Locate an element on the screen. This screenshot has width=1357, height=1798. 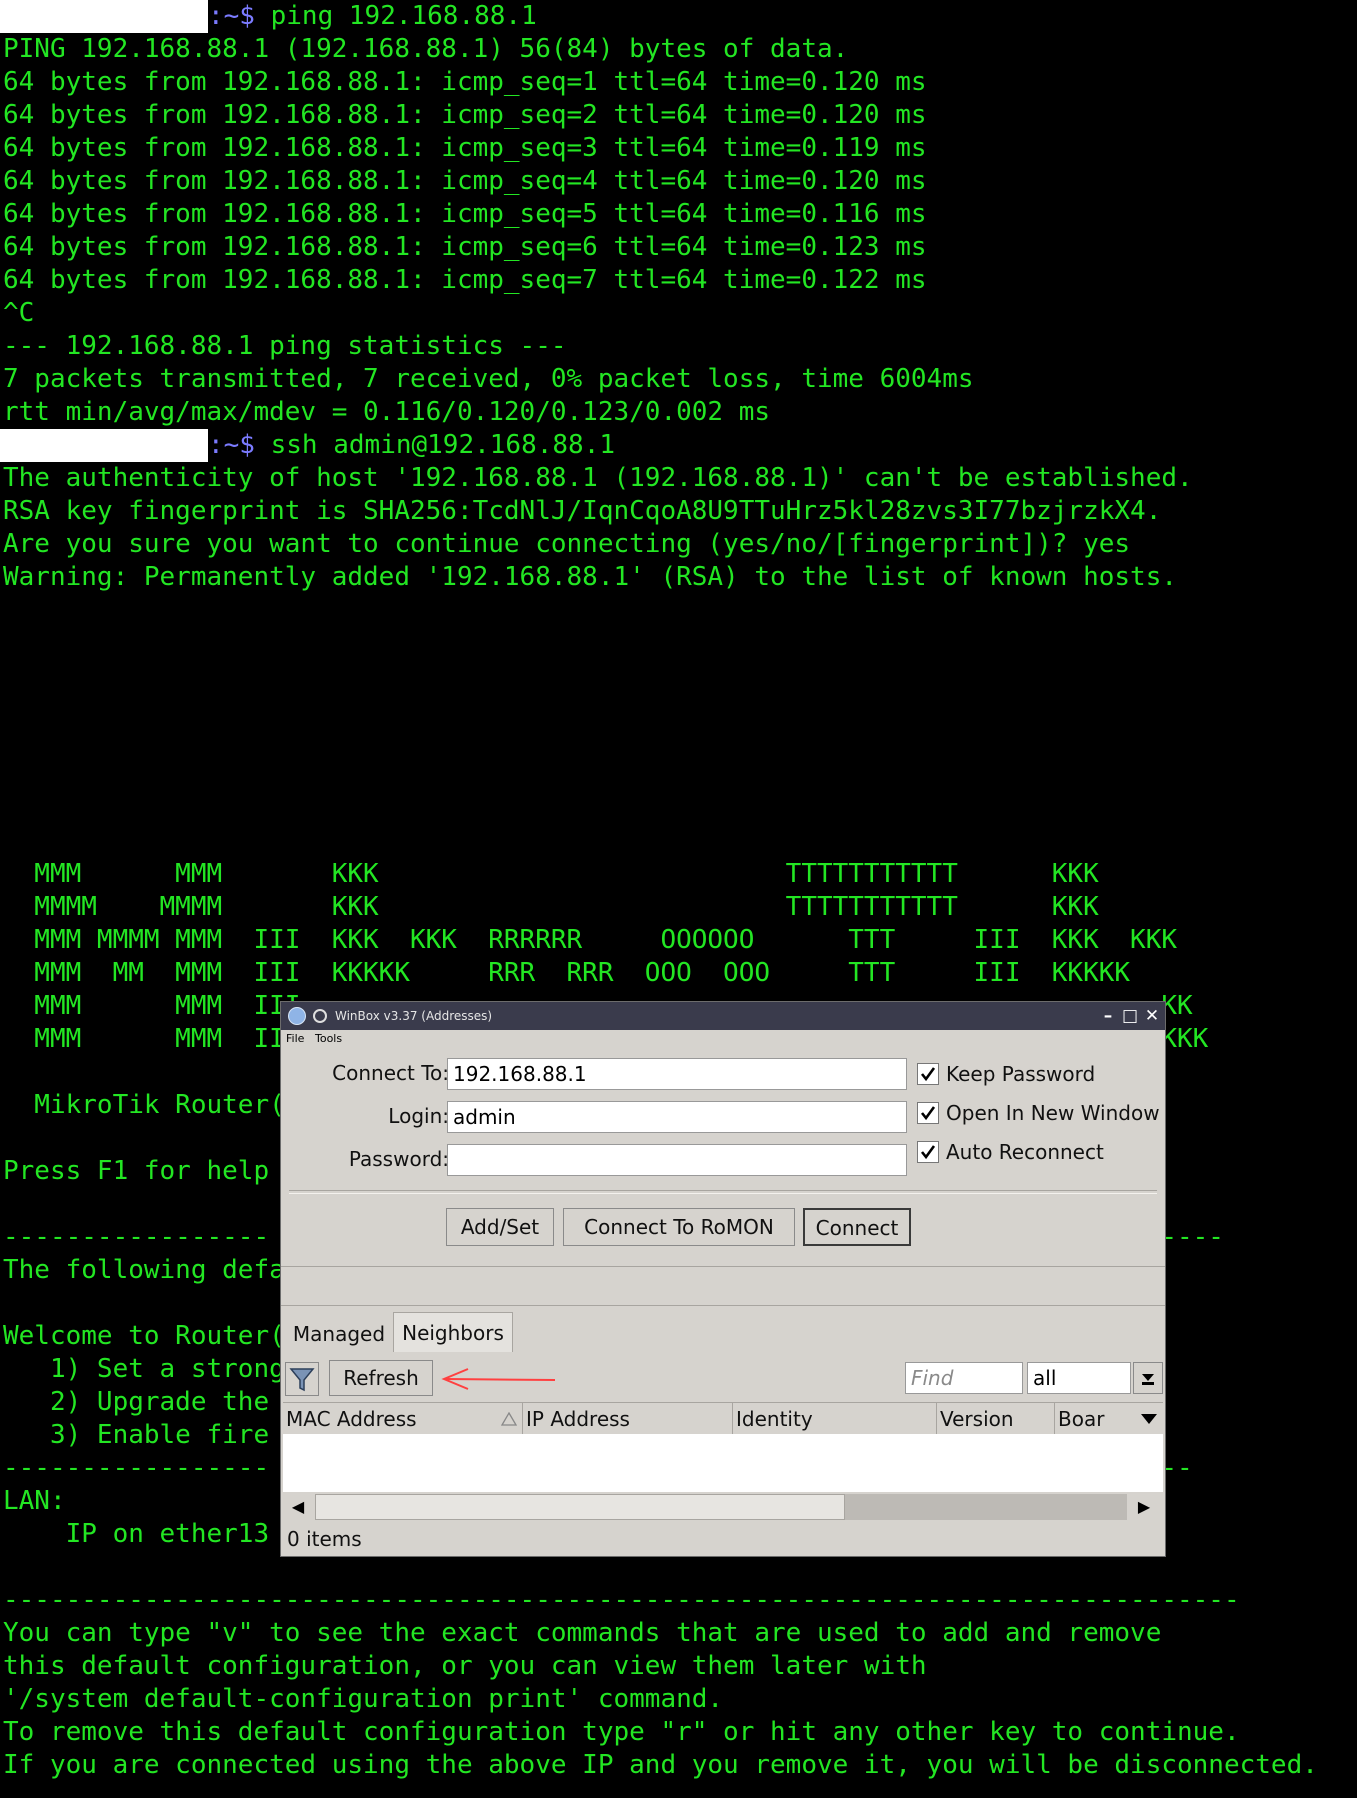
open-new-window-checkbox is located at coordinates (928, 1113).